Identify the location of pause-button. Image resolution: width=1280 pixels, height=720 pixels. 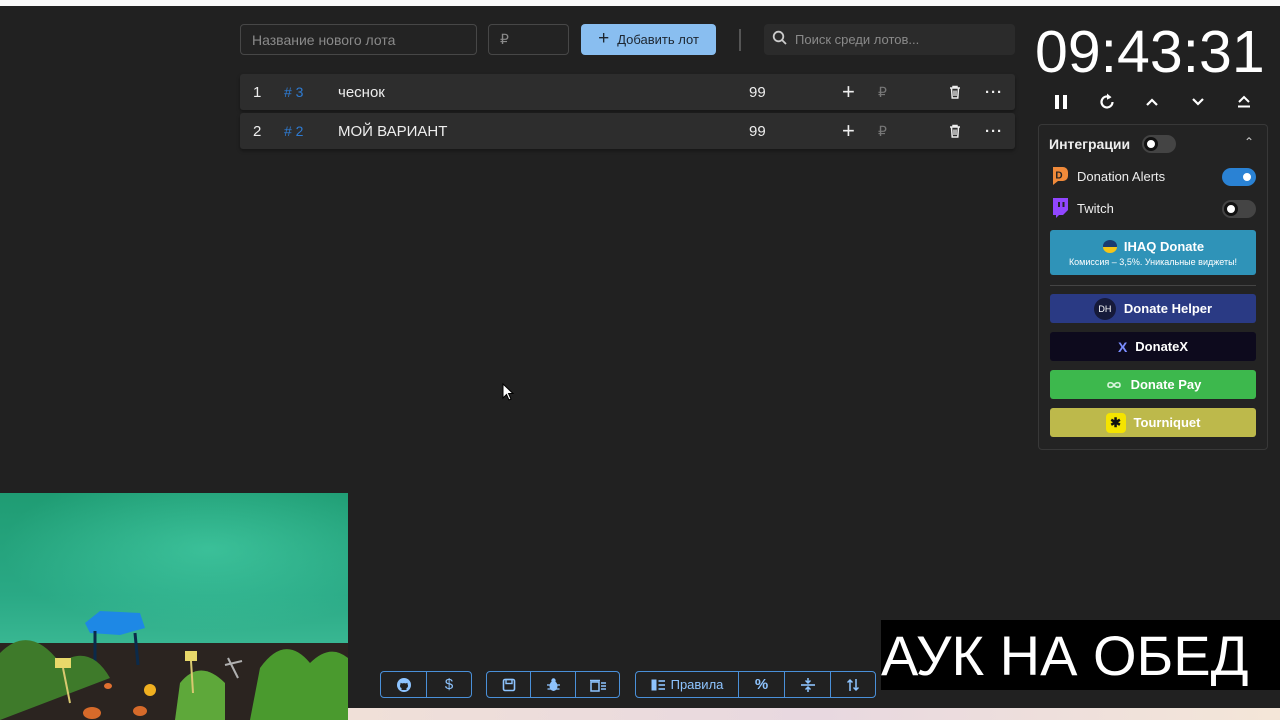
(1061, 102).